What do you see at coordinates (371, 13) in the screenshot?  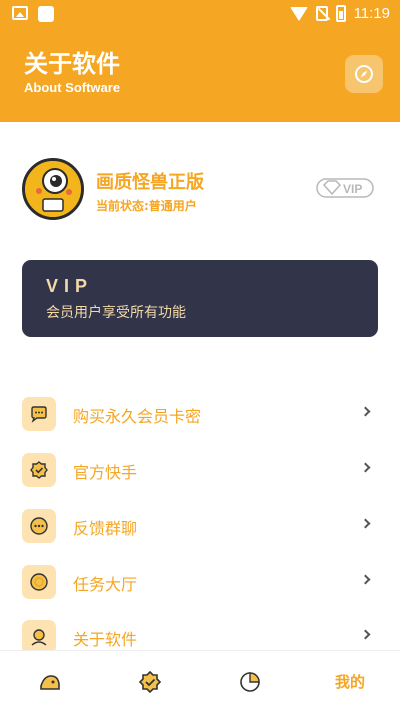 I see `status-time: 11:19` at bounding box center [371, 13].